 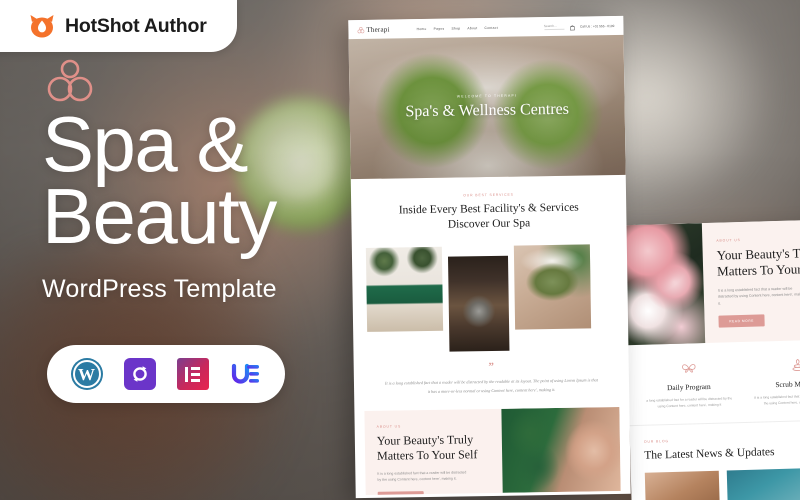 I want to click on elementor-bar-vertical, so click(x=187, y=374).